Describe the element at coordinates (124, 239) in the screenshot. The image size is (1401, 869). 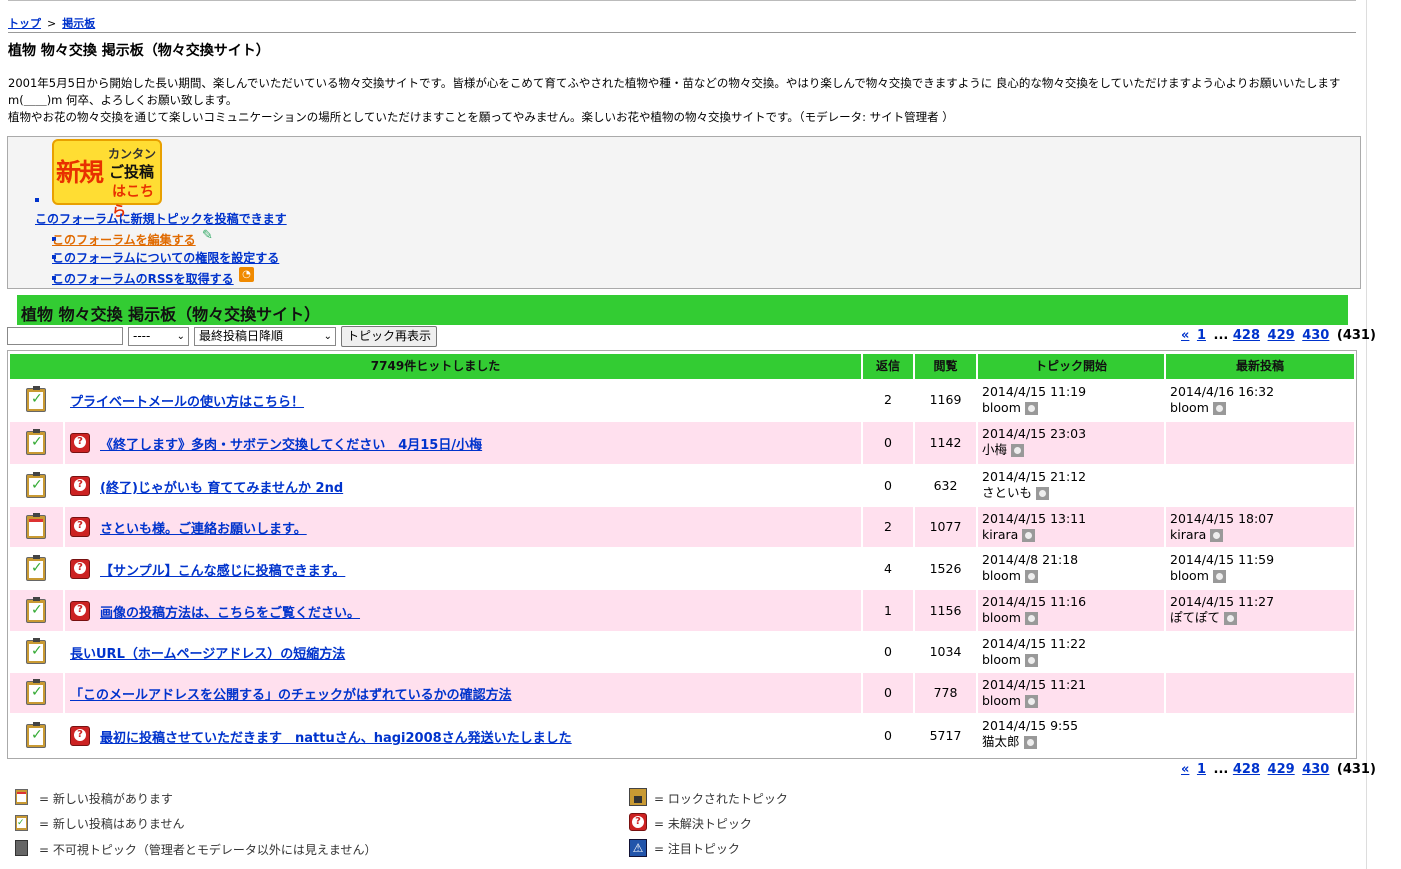
I see `edit-forum-link: このフォーラムを編集する` at that location.